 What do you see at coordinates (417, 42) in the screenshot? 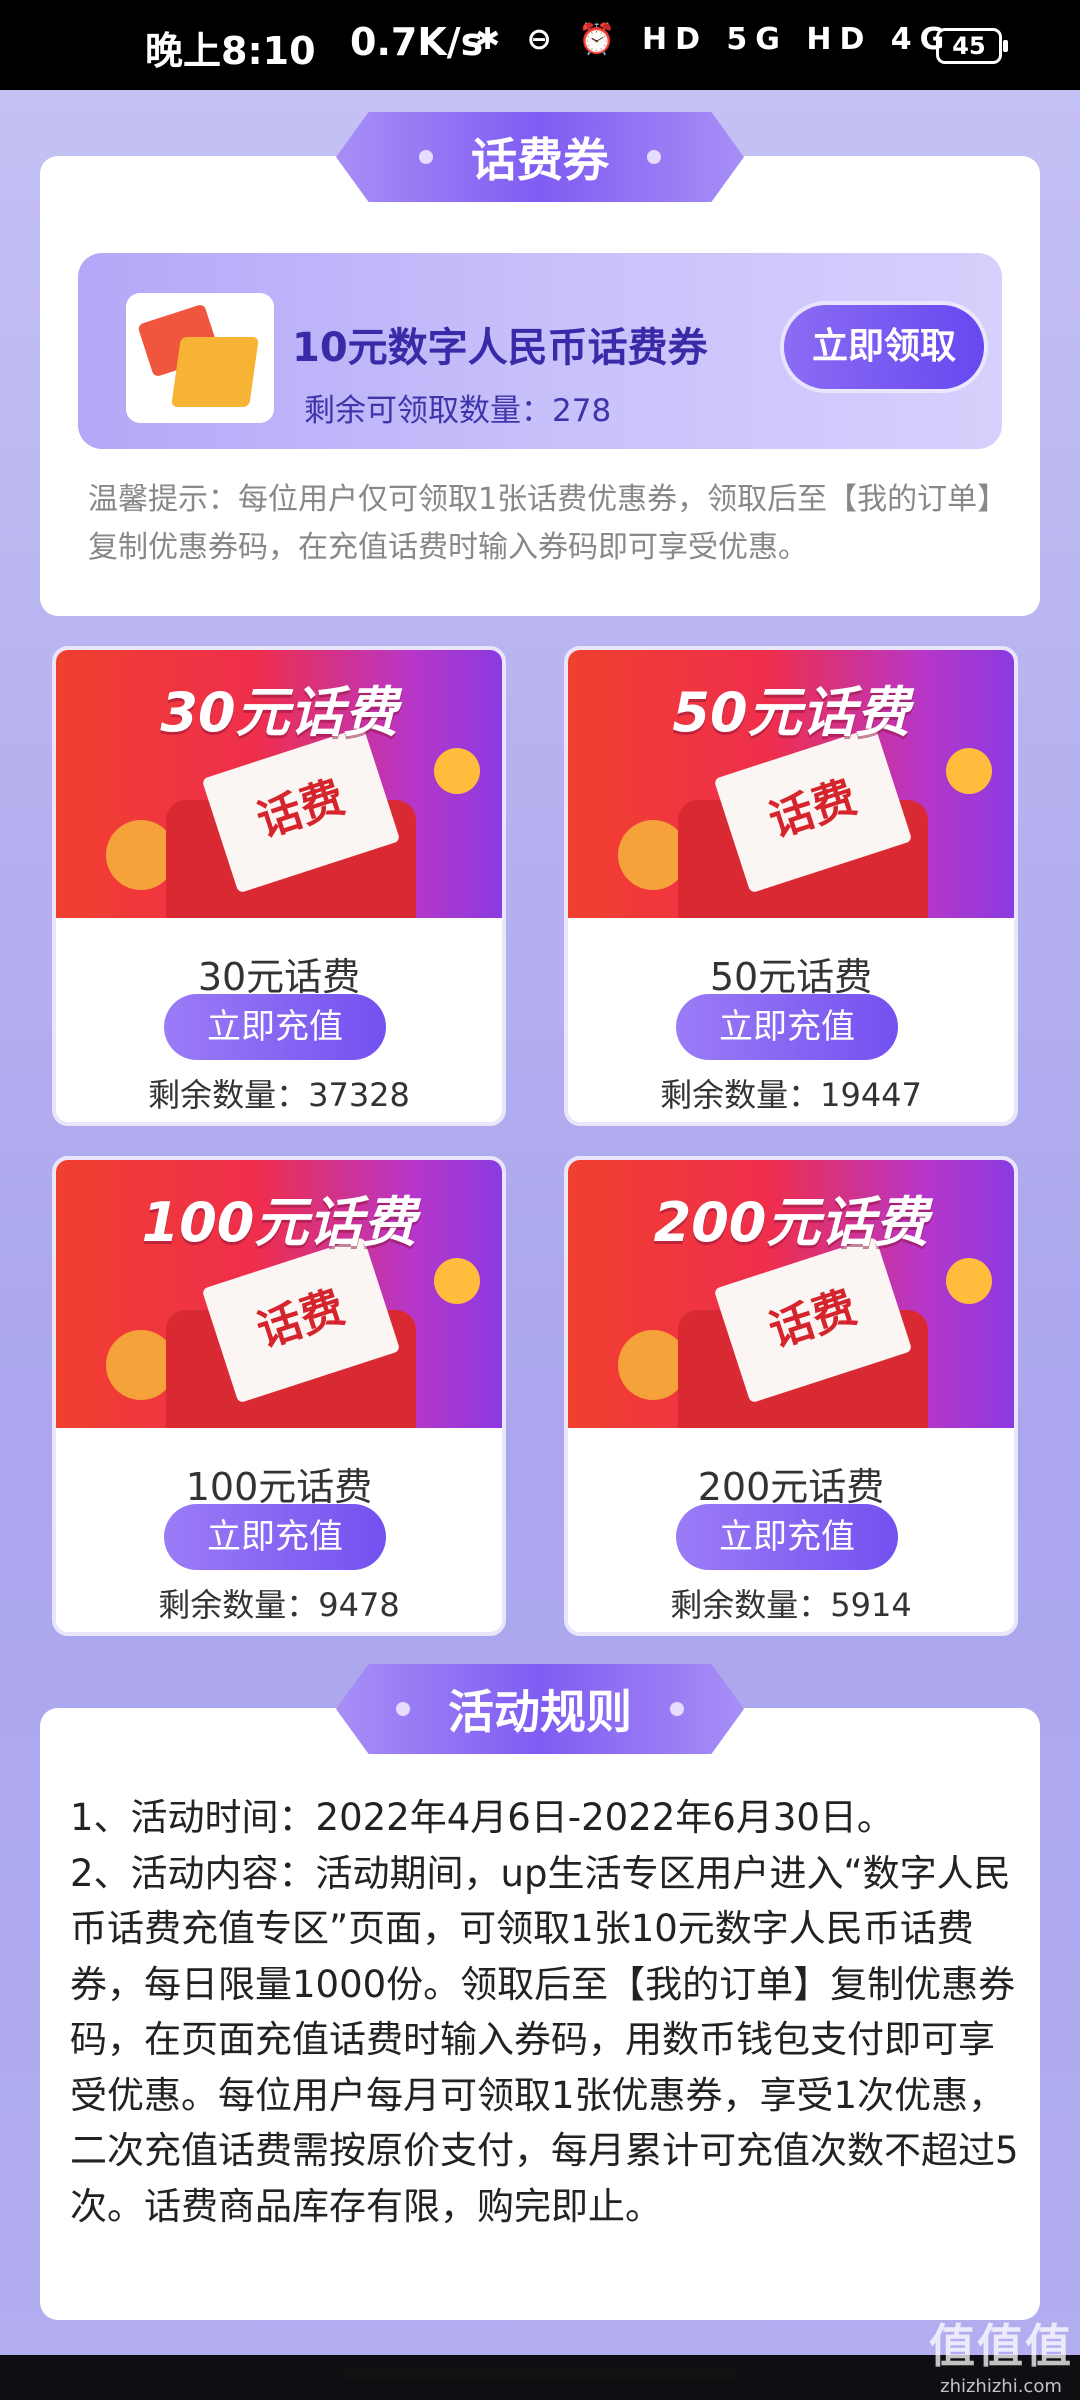
I see `network-speed: 0.7K/s` at bounding box center [417, 42].